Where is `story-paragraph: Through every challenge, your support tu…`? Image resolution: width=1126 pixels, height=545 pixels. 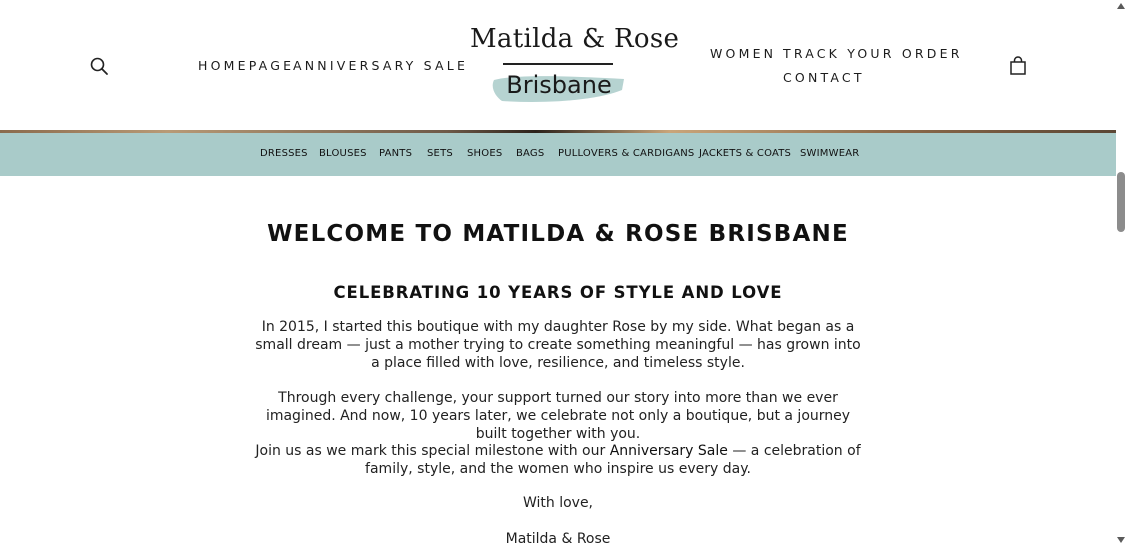
story-paragraph: Through every challenge, your support tu… is located at coordinates (558, 416).